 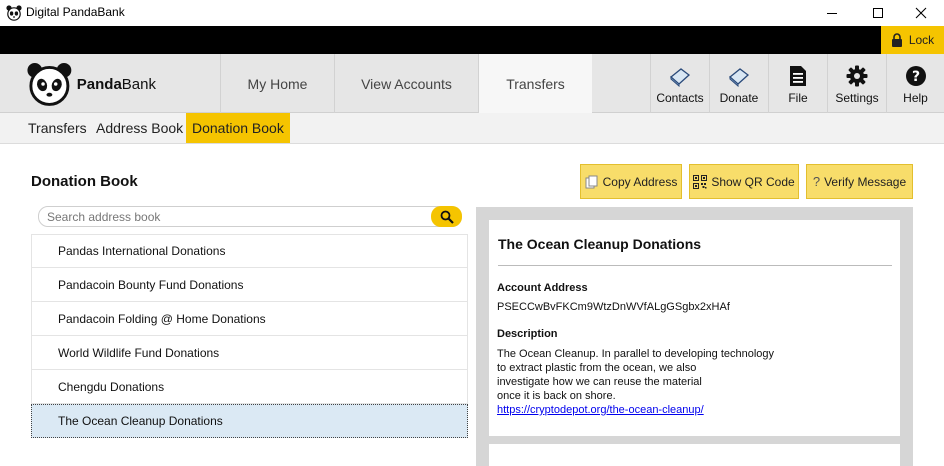 I want to click on search-icon, so click(x=447, y=217).